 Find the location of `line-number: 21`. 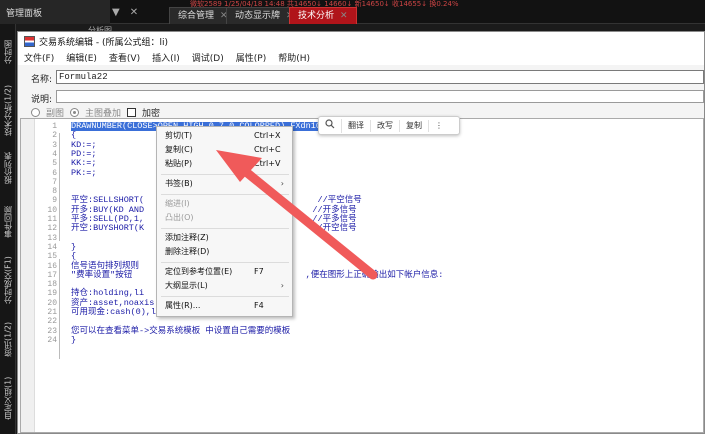

line-number: 21 is located at coordinates (52, 312).